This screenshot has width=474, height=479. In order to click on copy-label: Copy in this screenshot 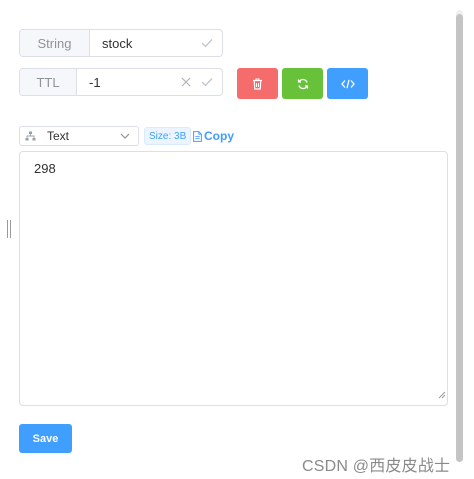, I will do `click(219, 136)`.